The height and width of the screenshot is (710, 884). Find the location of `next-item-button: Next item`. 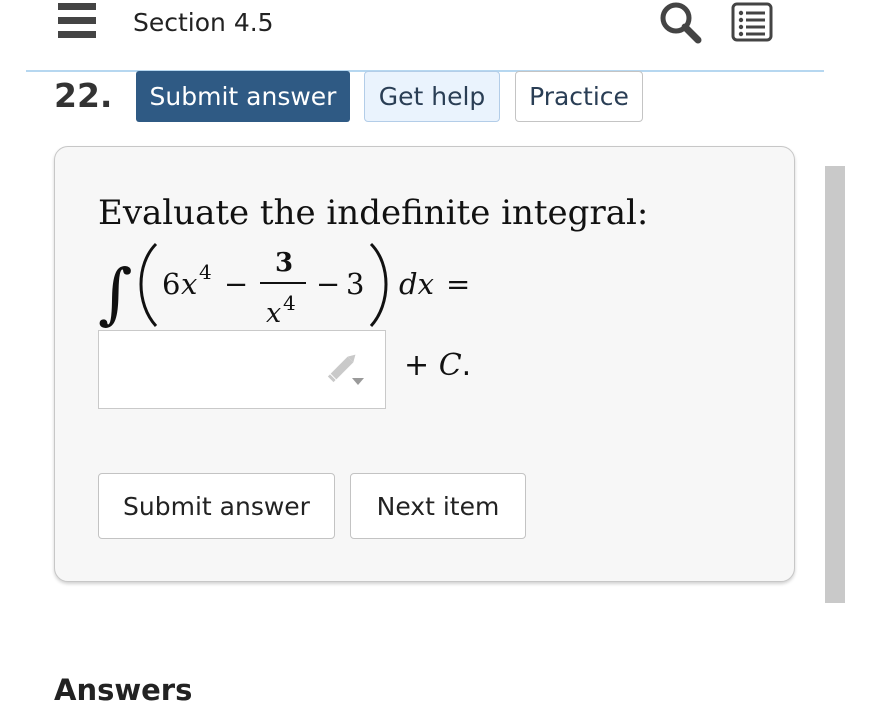

next-item-button: Next item is located at coordinates (438, 506).